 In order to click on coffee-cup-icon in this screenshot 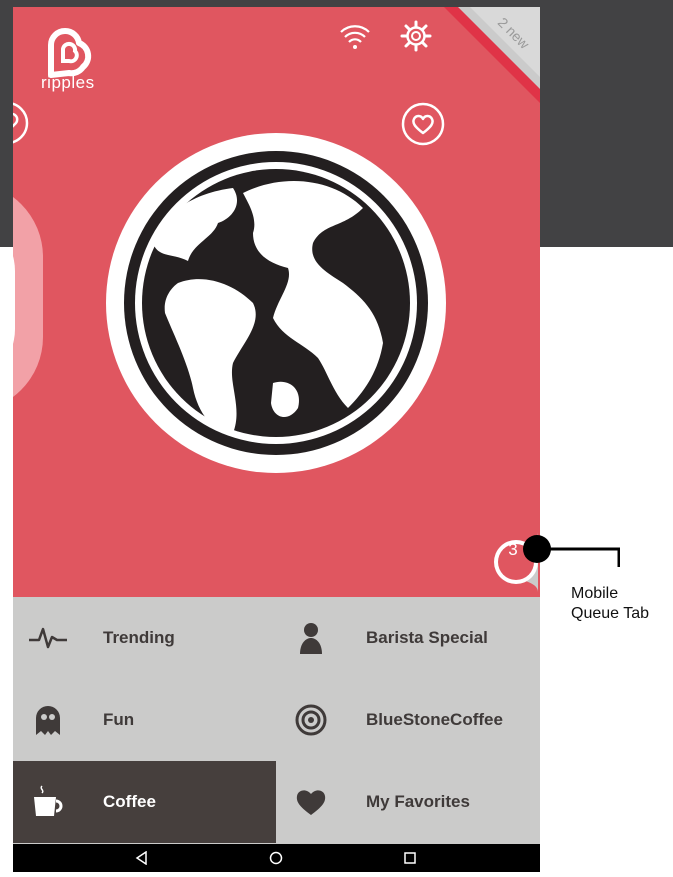, I will do `click(48, 802)`.